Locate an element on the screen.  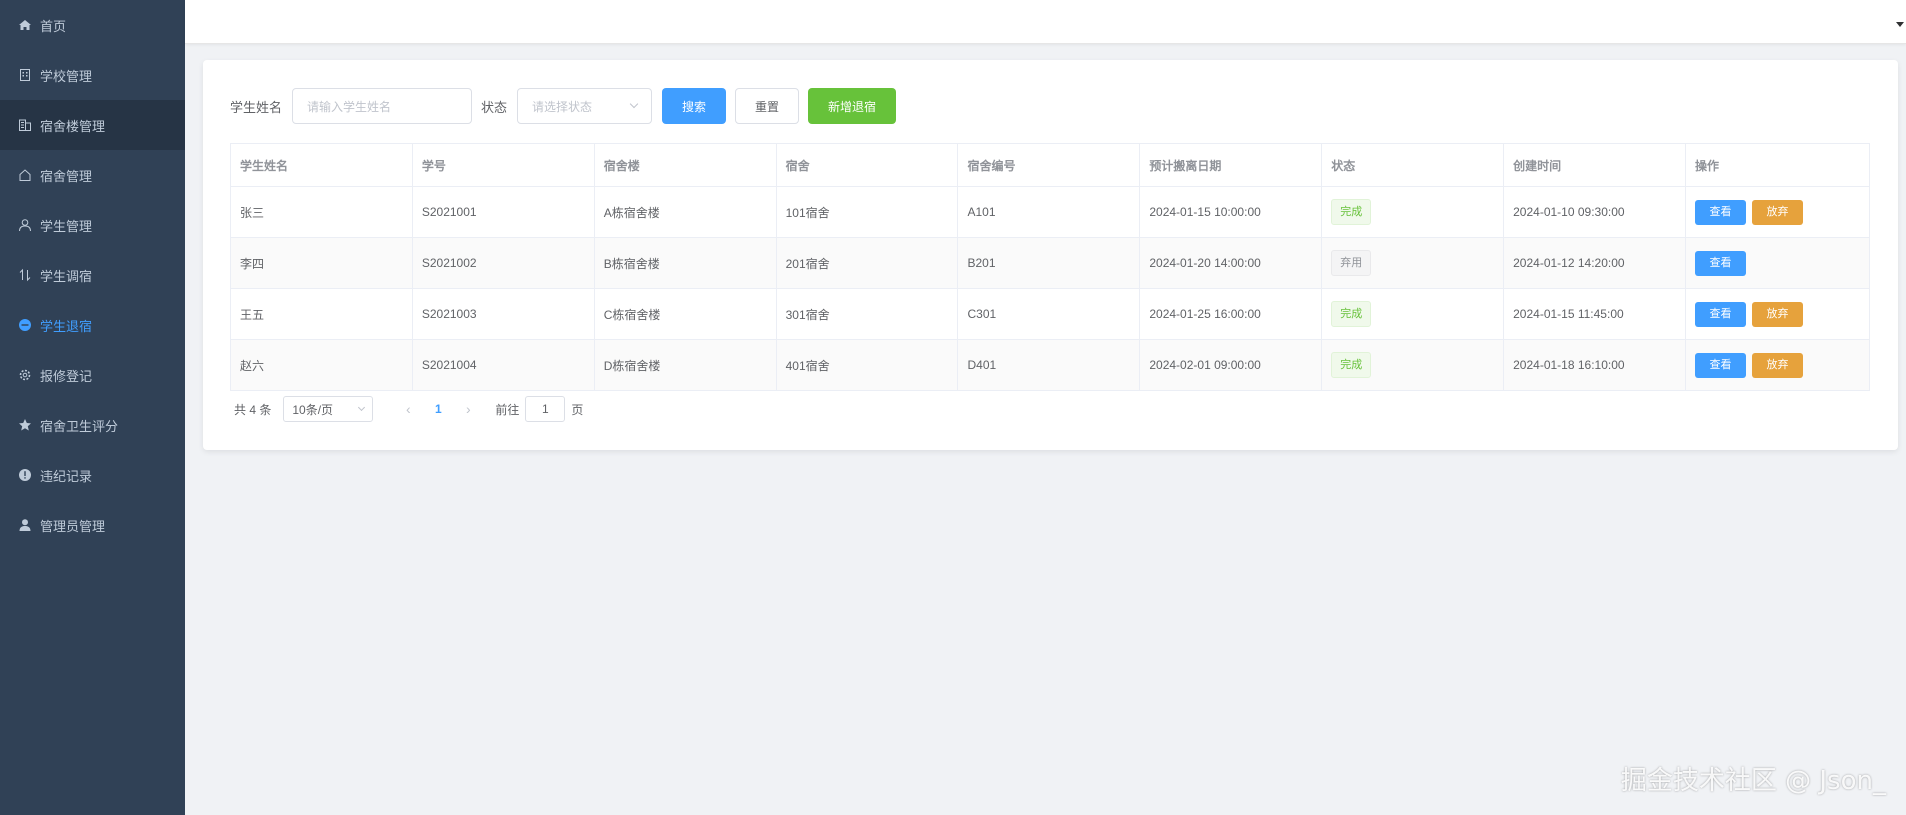
add-checkout-button: 新增退宿 is located at coordinates (852, 106).